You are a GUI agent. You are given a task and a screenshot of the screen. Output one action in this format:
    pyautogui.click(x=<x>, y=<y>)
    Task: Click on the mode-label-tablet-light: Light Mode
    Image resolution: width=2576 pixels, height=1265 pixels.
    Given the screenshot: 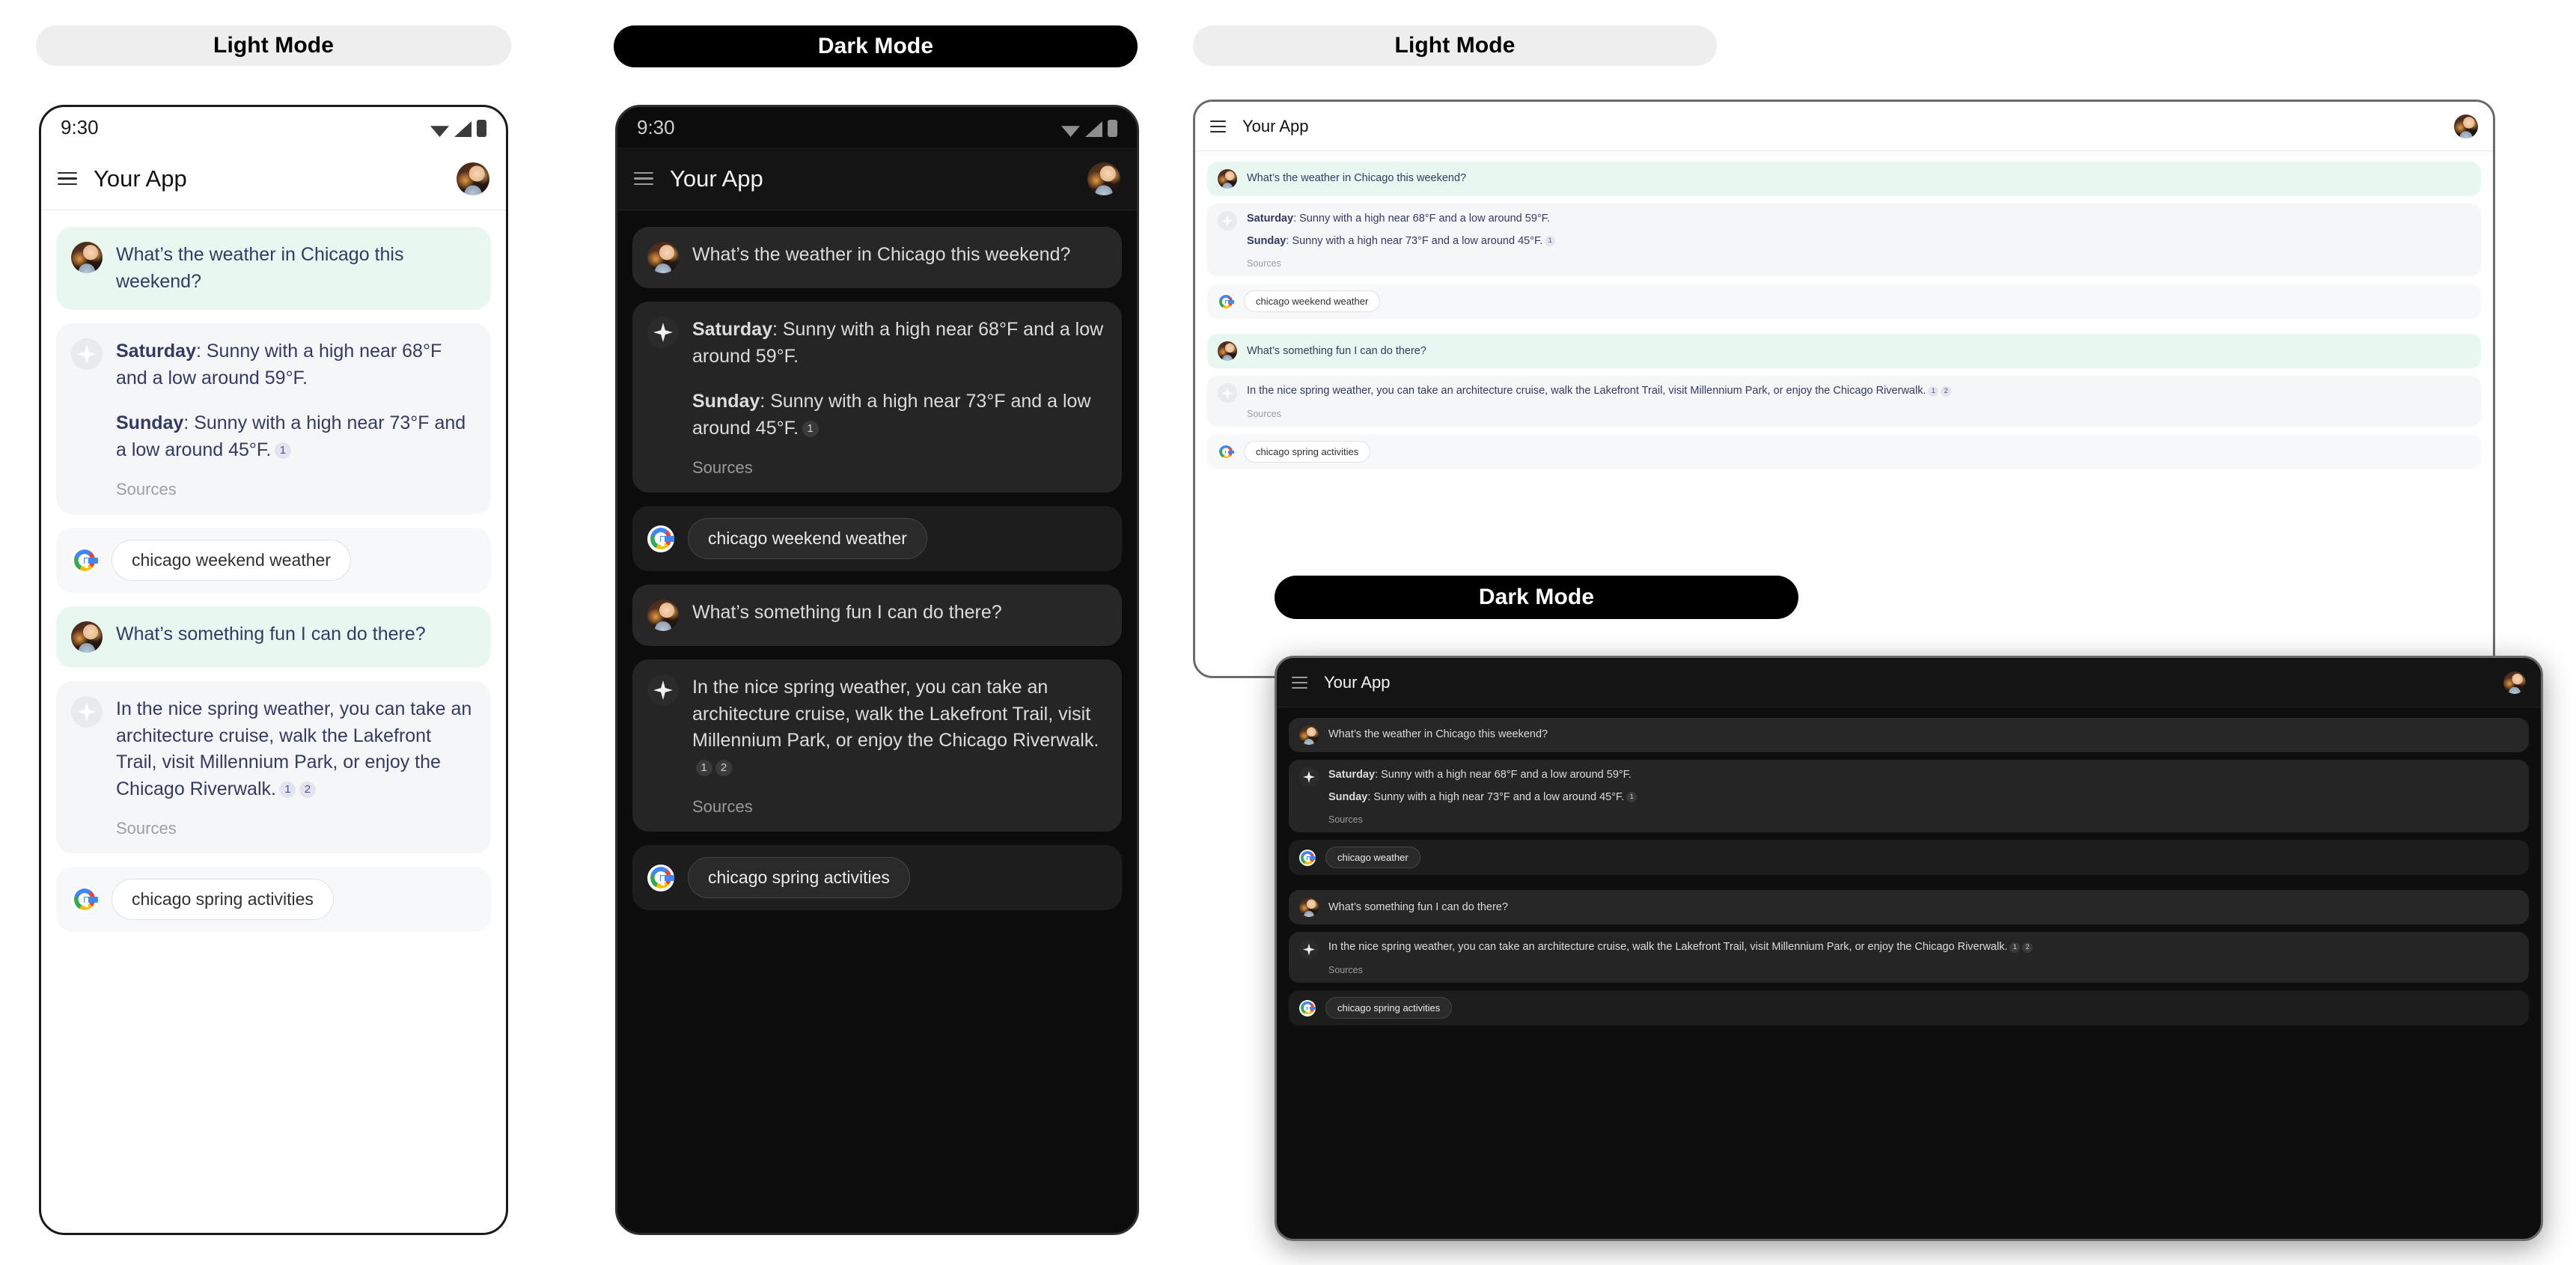 What is the action you would take?
    pyautogui.click(x=1455, y=46)
    